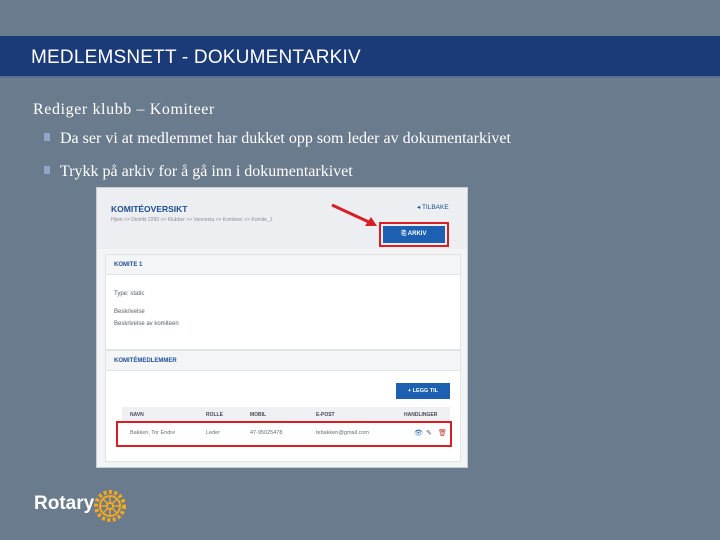 Image resolution: width=720 pixels, height=540 pixels. What do you see at coordinates (110, 506) in the screenshot?
I see `rotary-wheel-icon` at bounding box center [110, 506].